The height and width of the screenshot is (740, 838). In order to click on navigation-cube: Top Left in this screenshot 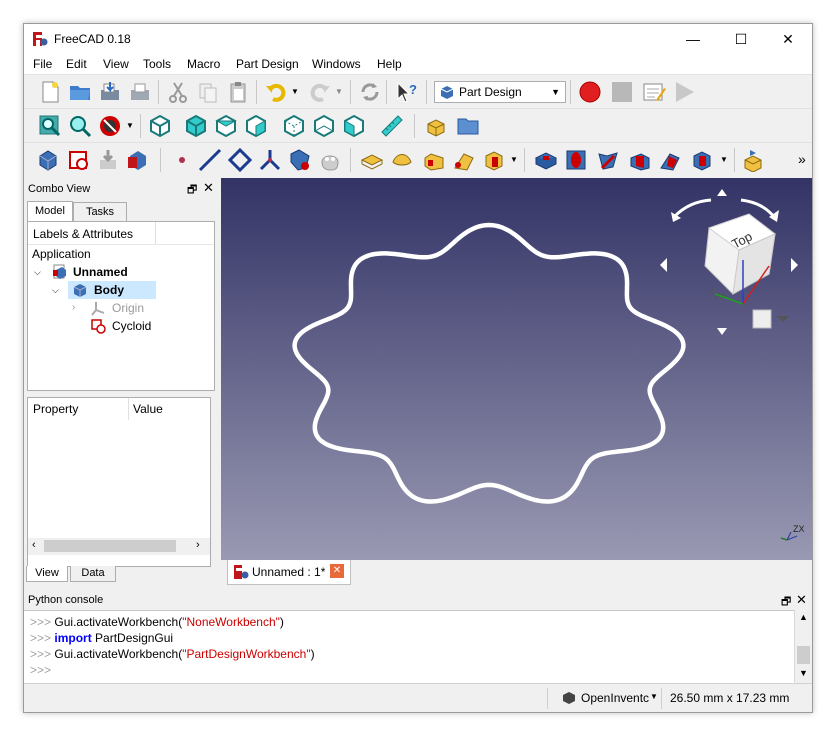, I will do `click(731, 262)`.